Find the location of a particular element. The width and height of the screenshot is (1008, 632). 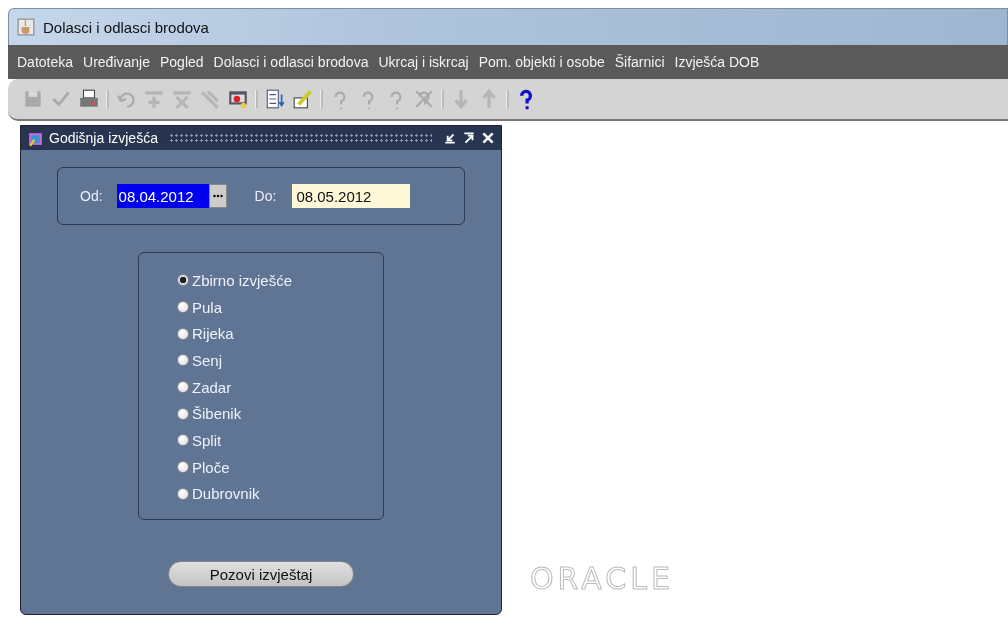

to-label: Do: is located at coordinates (265, 196).